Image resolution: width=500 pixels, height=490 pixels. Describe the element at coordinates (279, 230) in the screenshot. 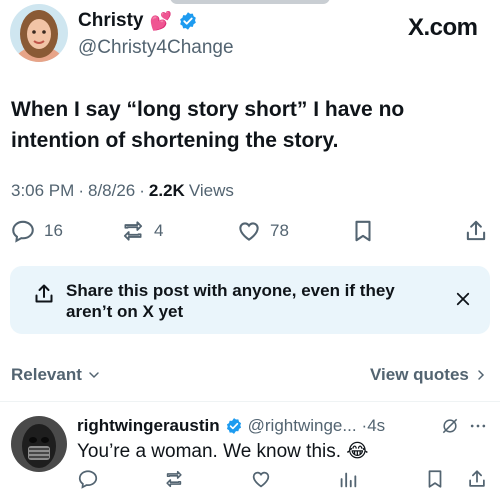

I see `like-count: 78` at that location.